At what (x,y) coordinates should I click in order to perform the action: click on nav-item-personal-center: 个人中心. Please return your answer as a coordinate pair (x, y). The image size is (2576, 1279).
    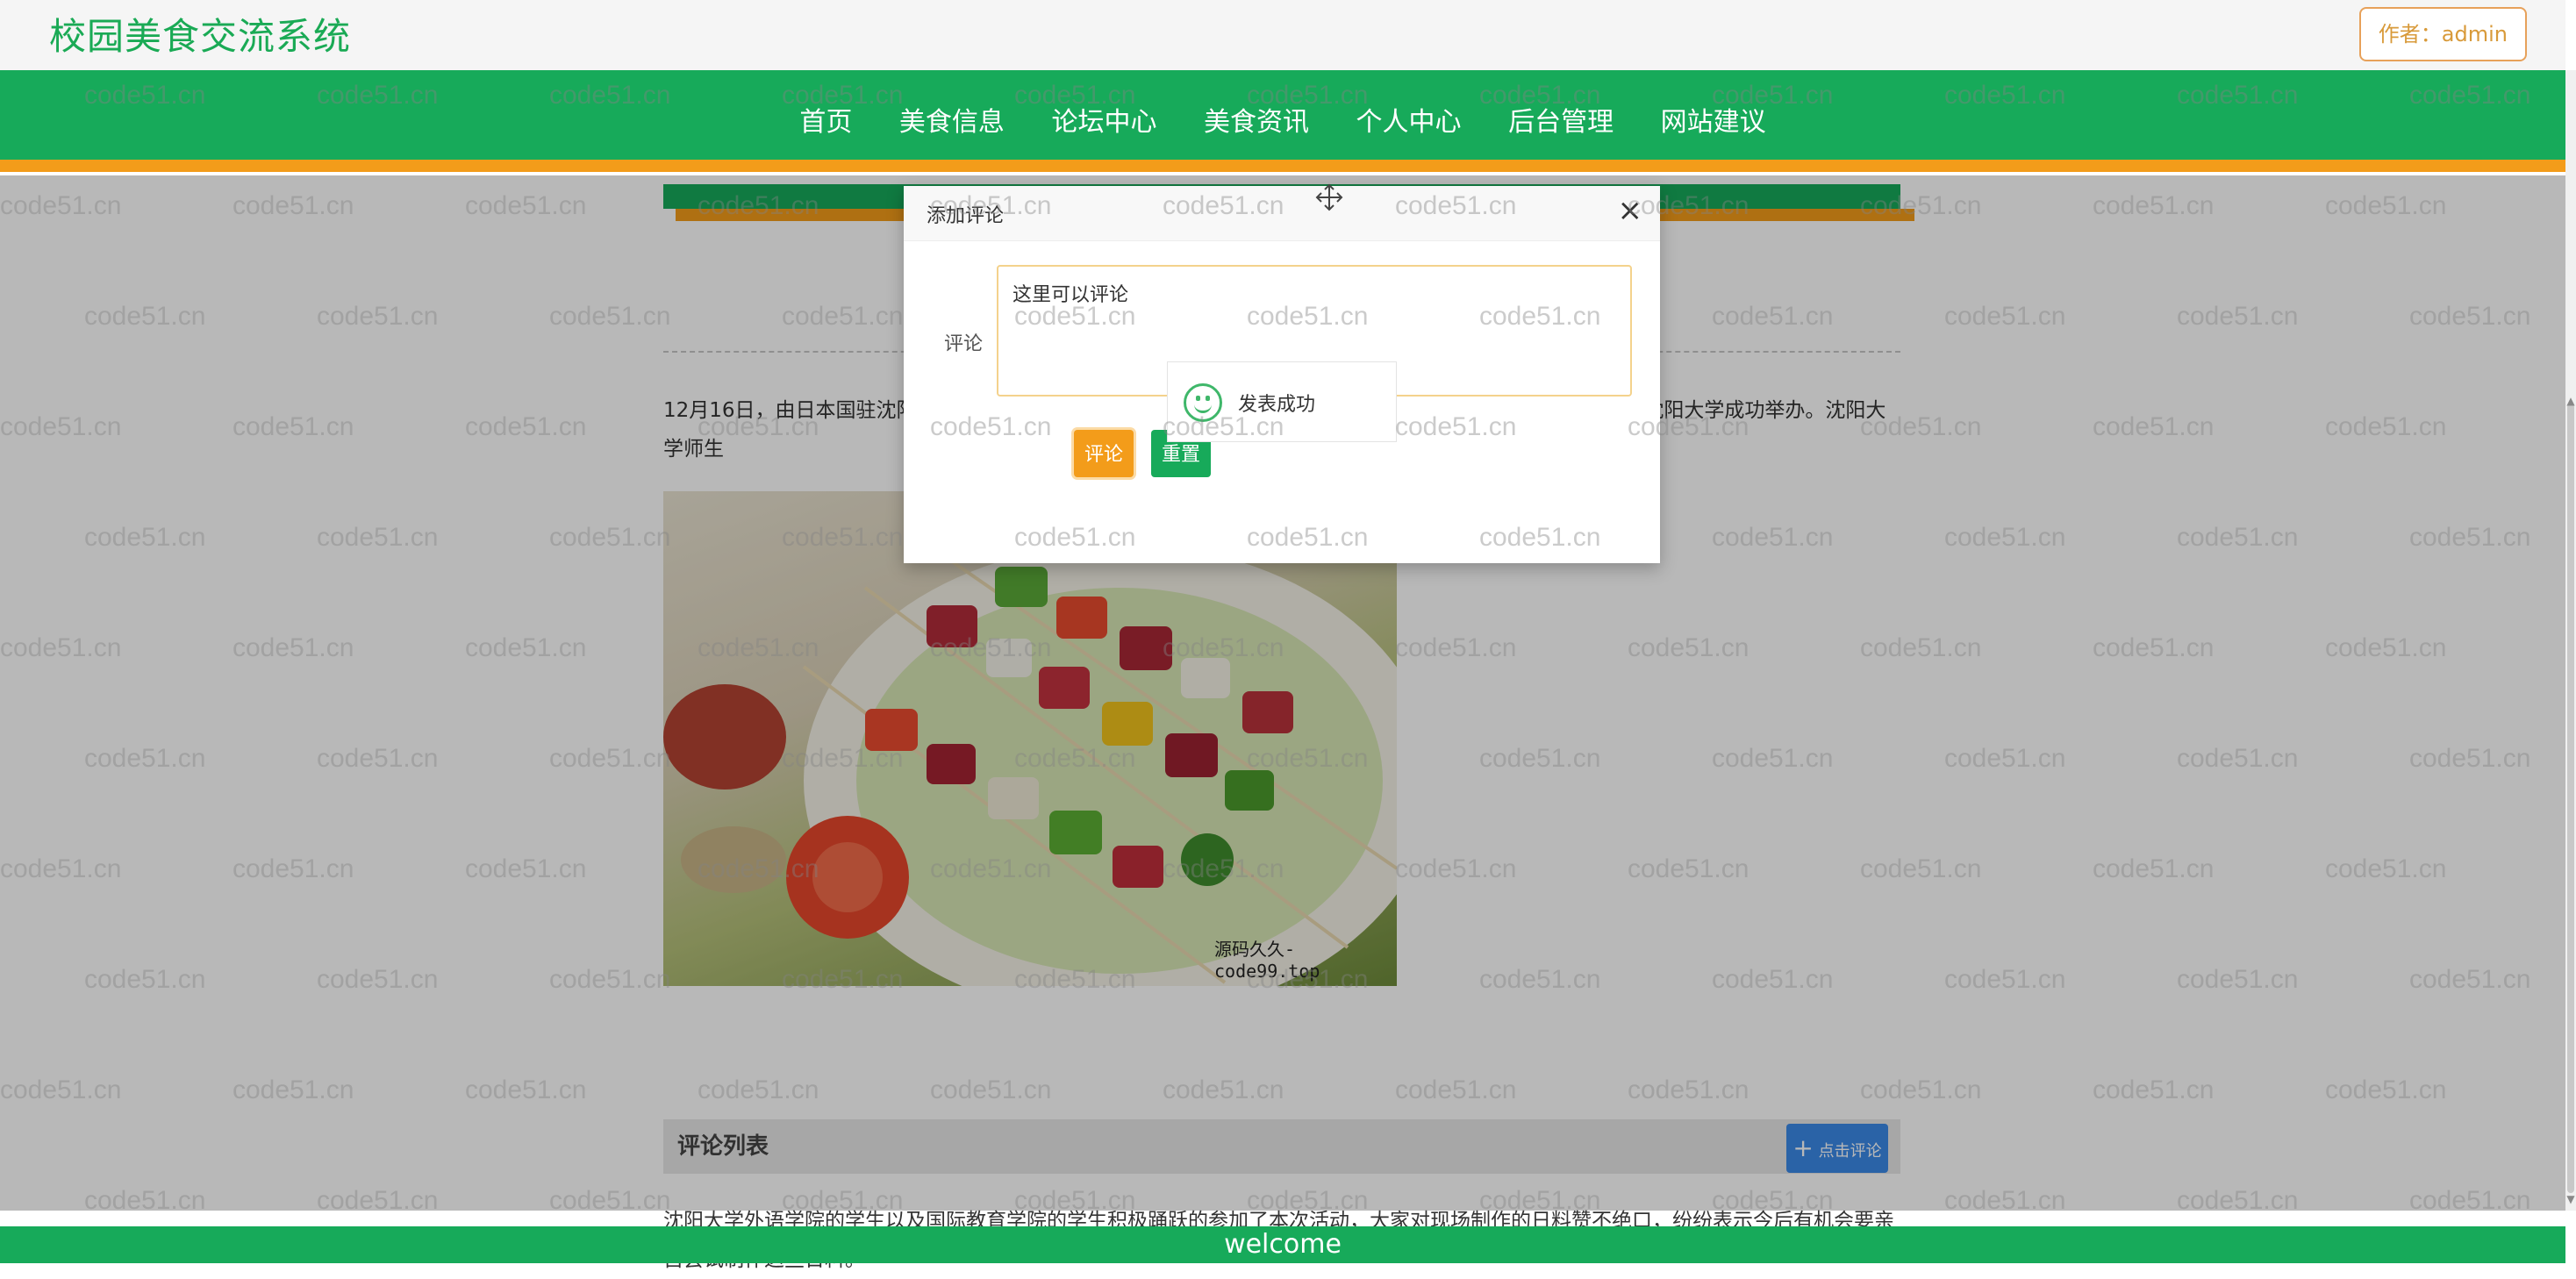
    Looking at the image, I should click on (1409, 120).